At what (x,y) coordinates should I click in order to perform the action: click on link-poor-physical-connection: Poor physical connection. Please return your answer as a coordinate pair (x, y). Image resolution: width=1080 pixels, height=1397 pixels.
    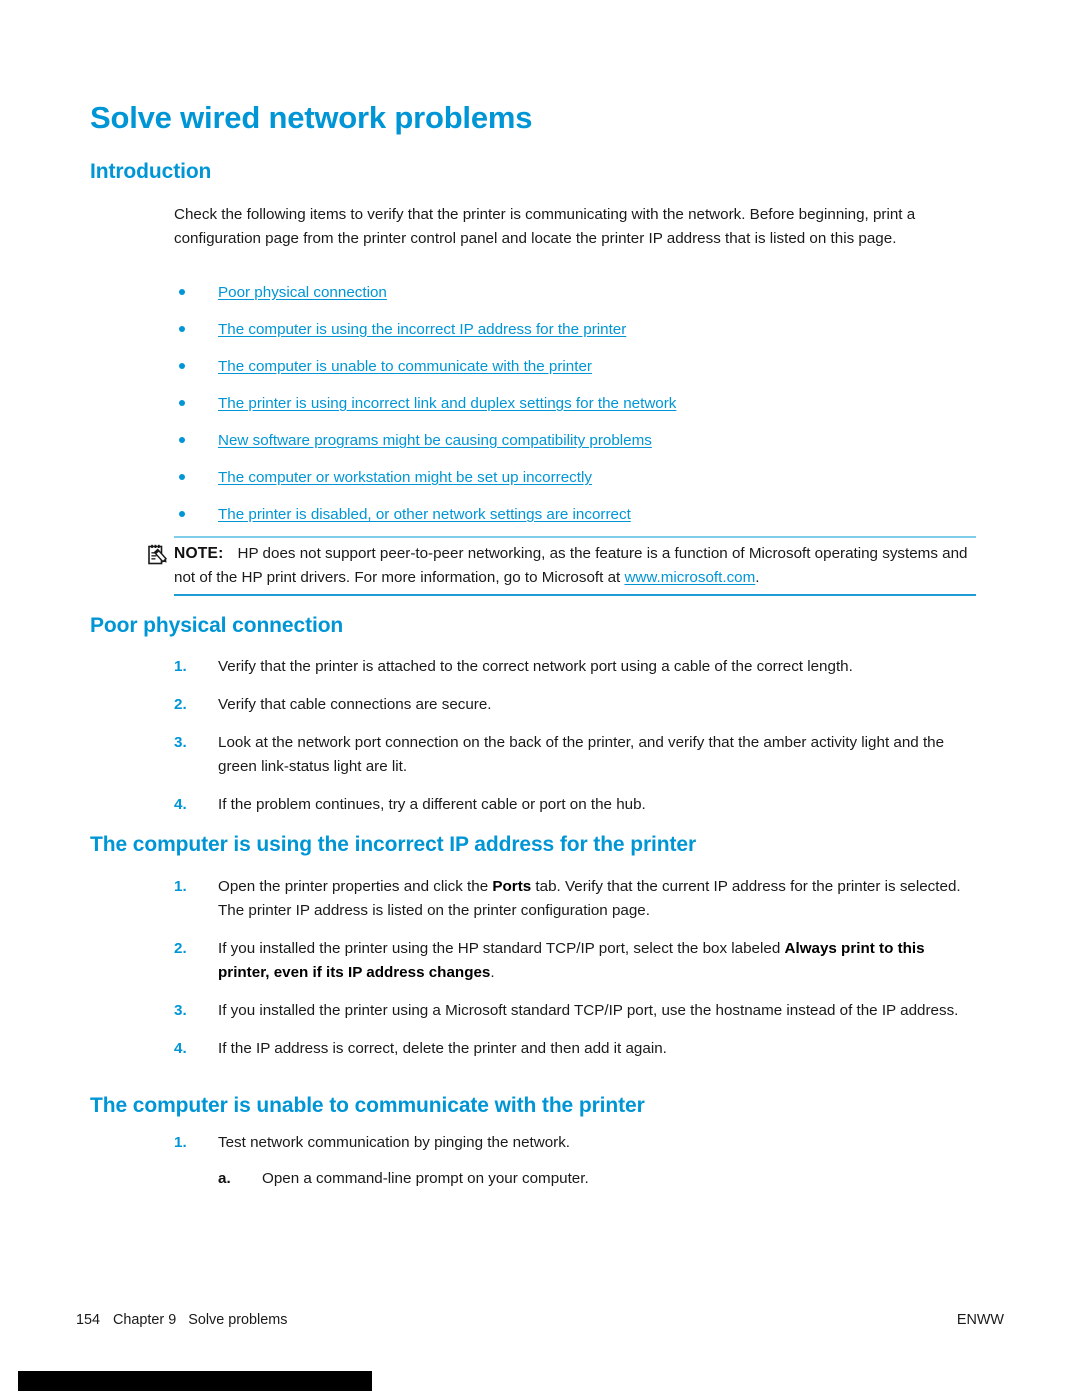
    Looking at the image, I should click on (302, 292).